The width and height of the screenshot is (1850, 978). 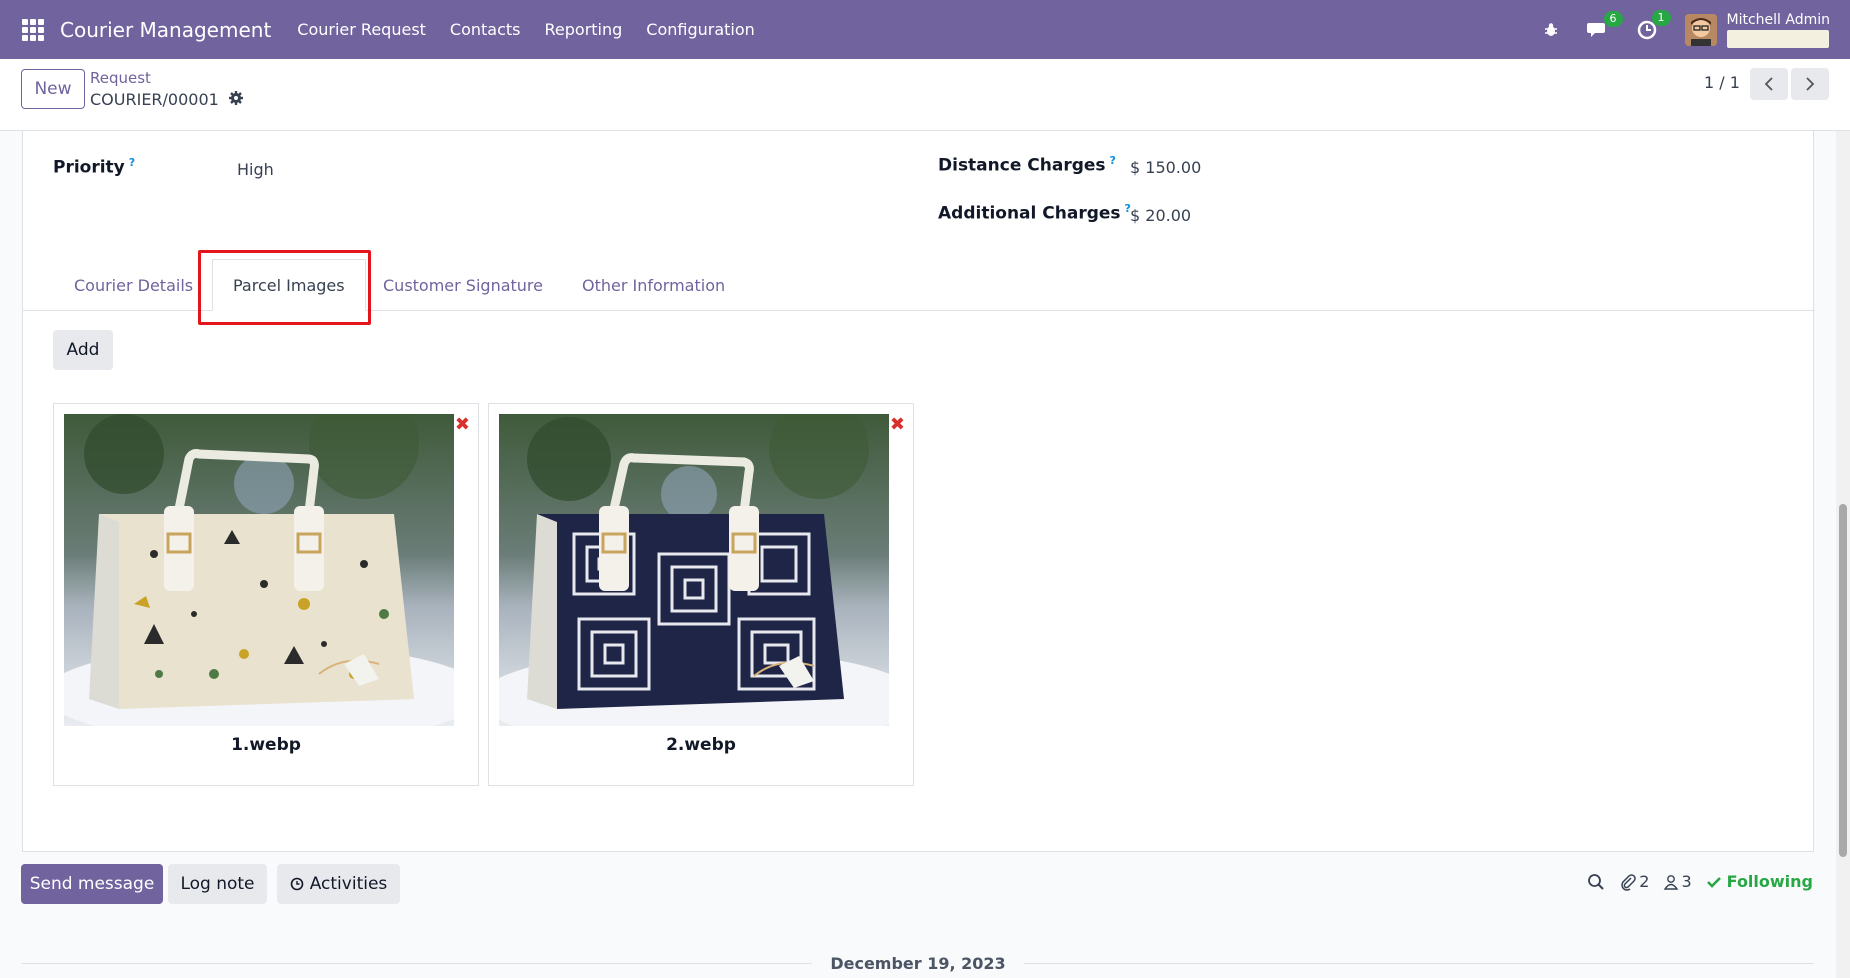 I want to click on tab-other-information: Other Information, so click(x=653, y=285).